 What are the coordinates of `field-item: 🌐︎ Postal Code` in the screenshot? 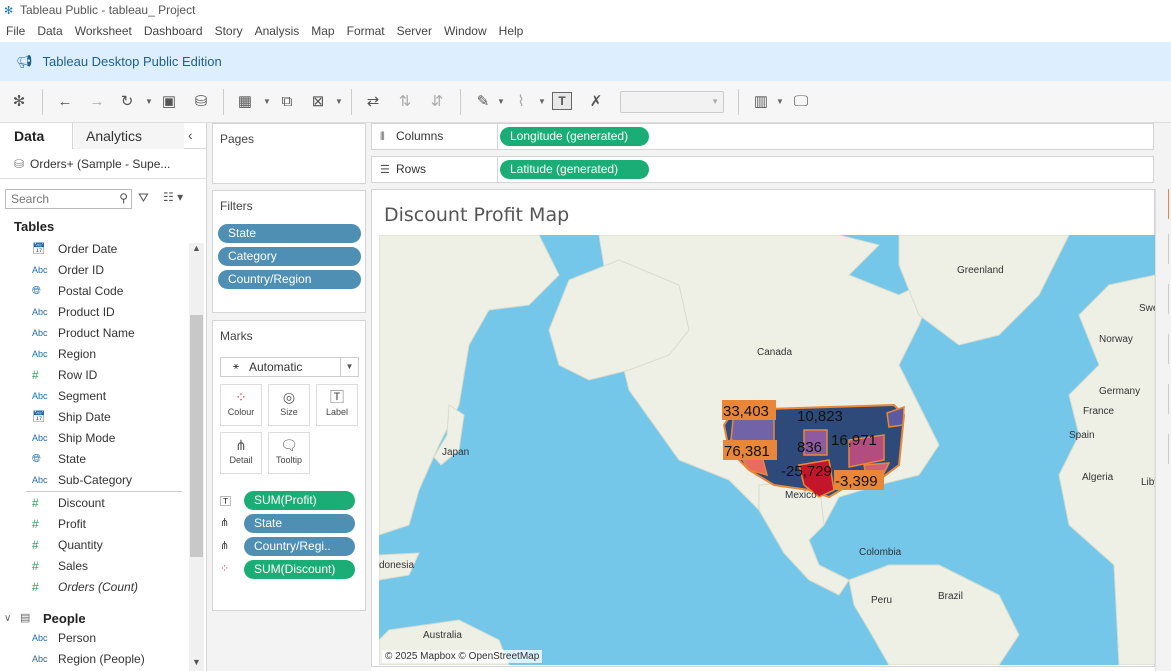 It's located at (94, 291).